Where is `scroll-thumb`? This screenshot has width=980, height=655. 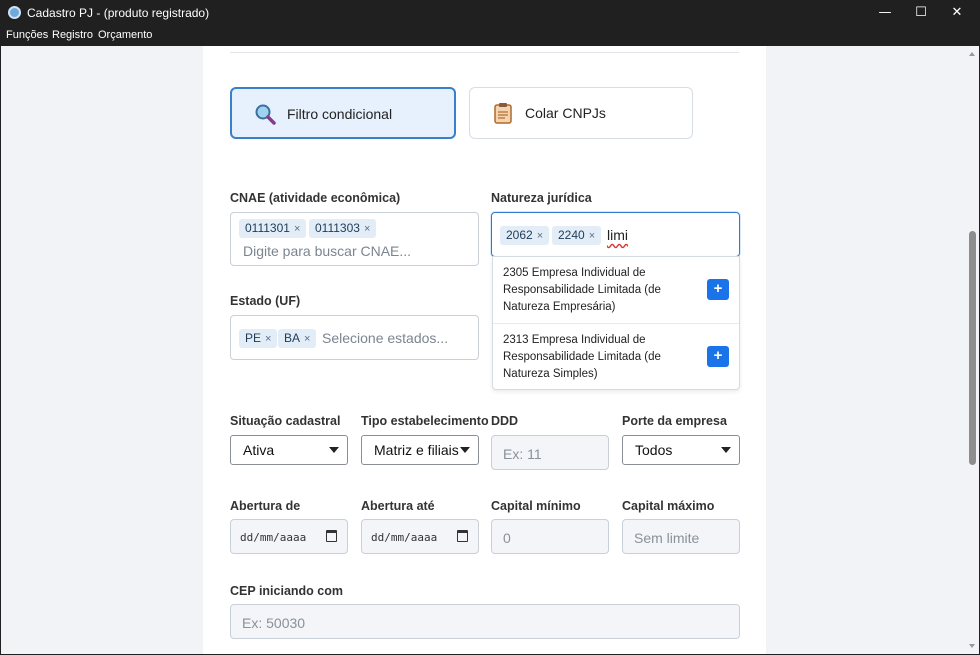
scroll-thumb is located at coordinates (972, 348).